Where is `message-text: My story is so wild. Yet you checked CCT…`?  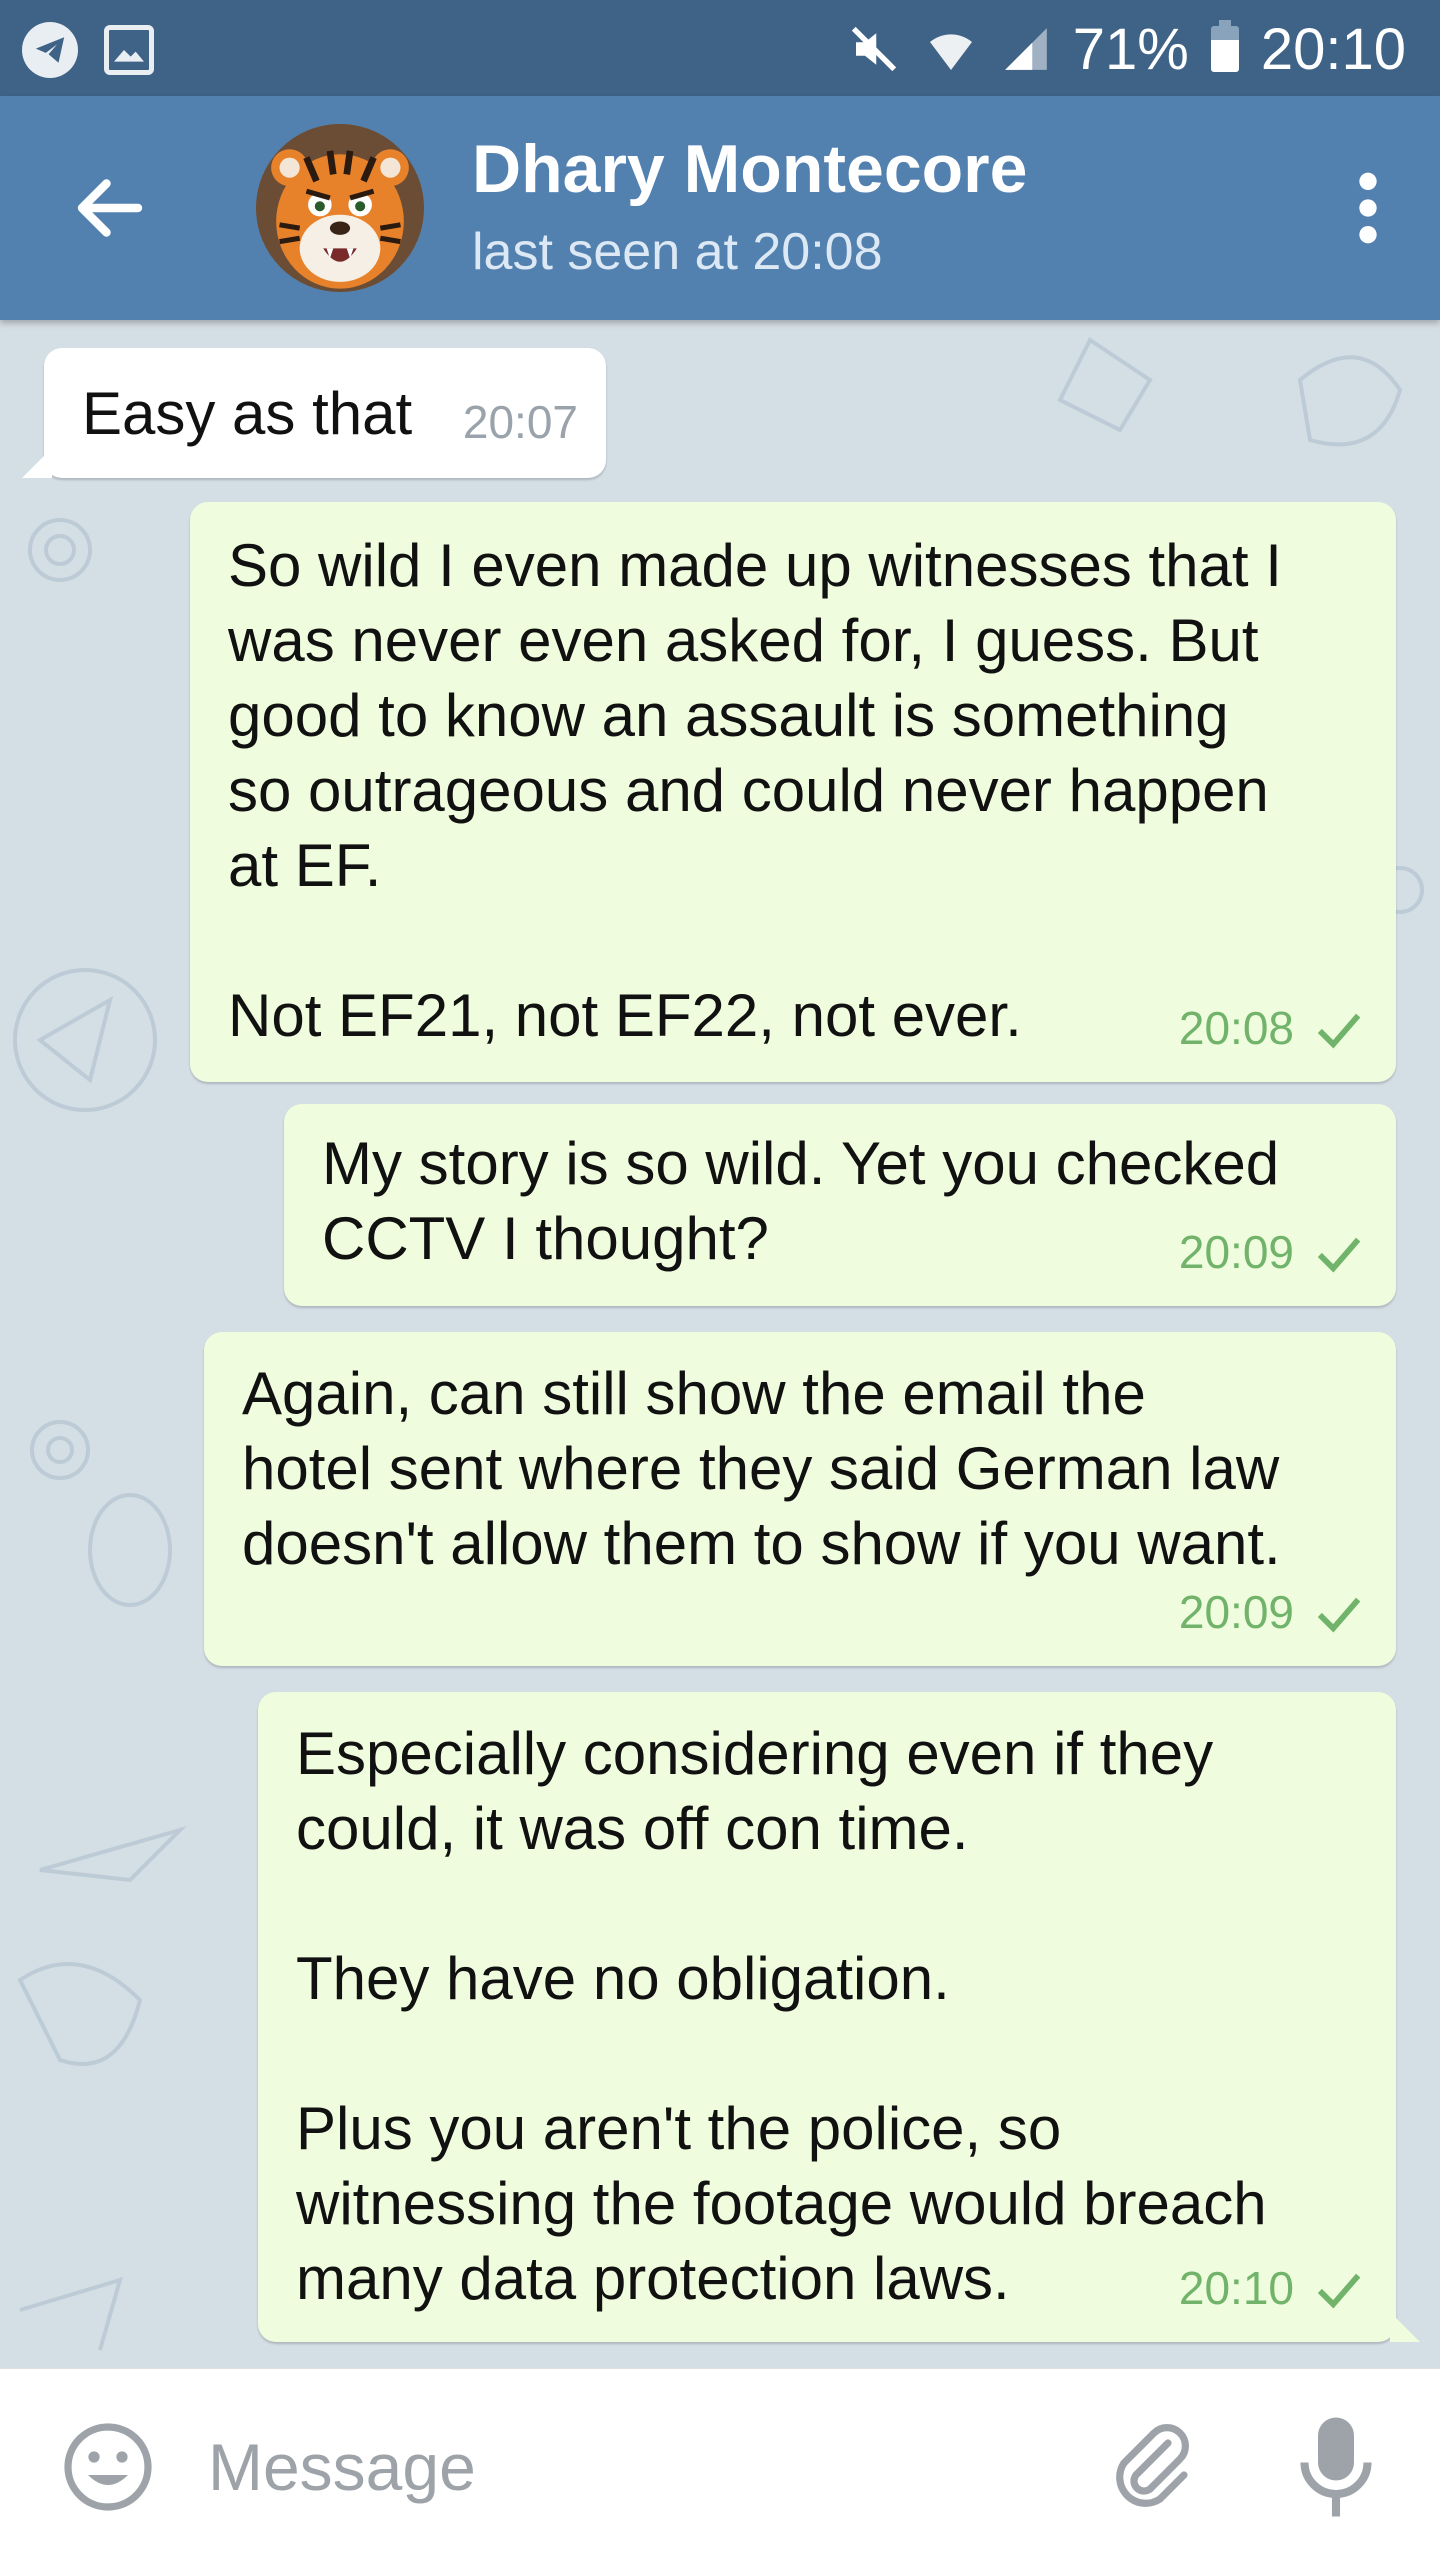 message-text: My story is so wild. Yet you checked CCT… is located at coordinates (801, 1201).